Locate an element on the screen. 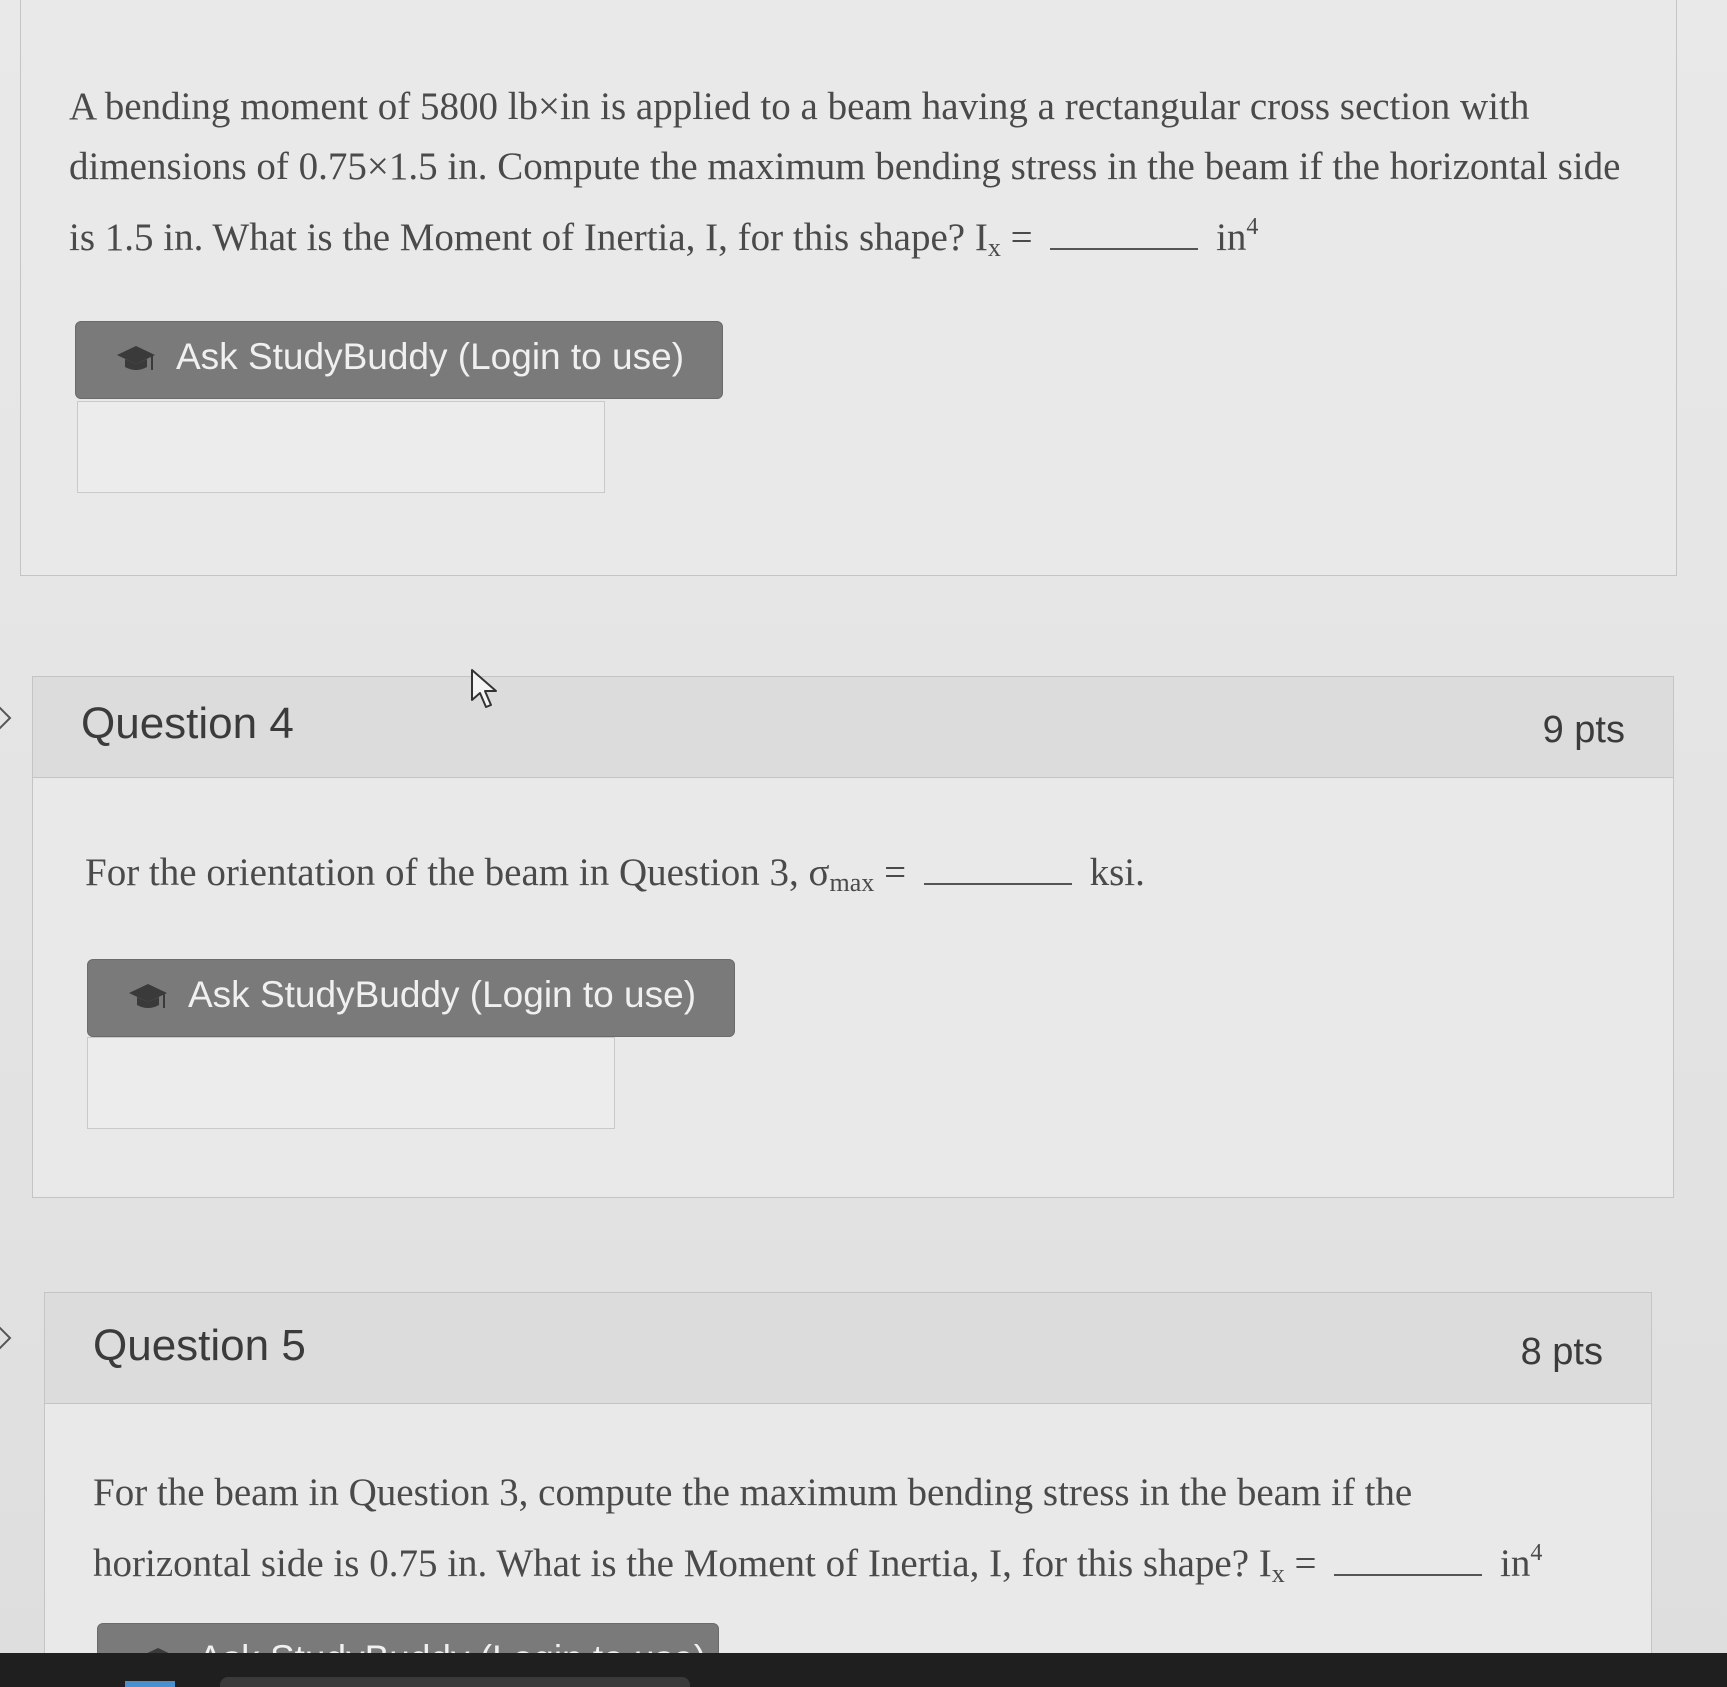  ask-studybuddy-button-q4: Ask StudyBuddy (Login to use) is located at coordinates (411, 998).